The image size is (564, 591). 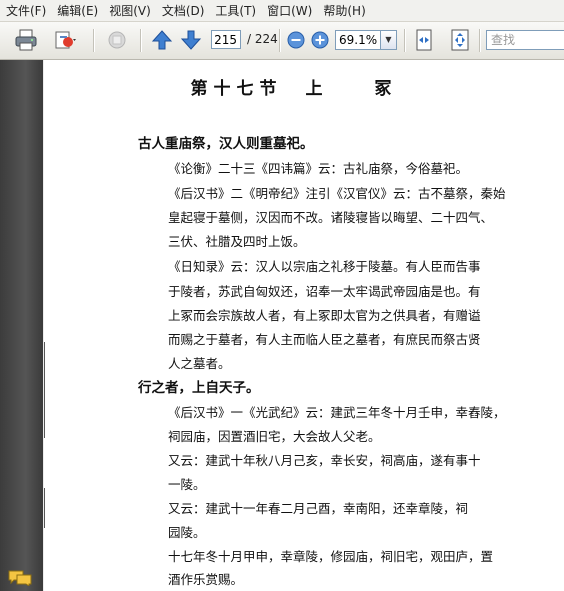 I want to click on attachment-icon, so click(x=65, y=40).